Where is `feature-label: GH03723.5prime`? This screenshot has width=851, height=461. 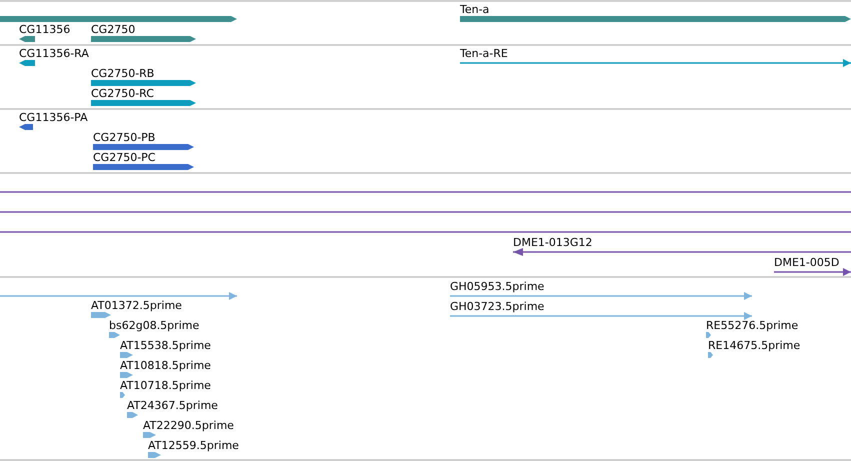
feature-label: GH03723.5prime is located at coordinates (497, 306).